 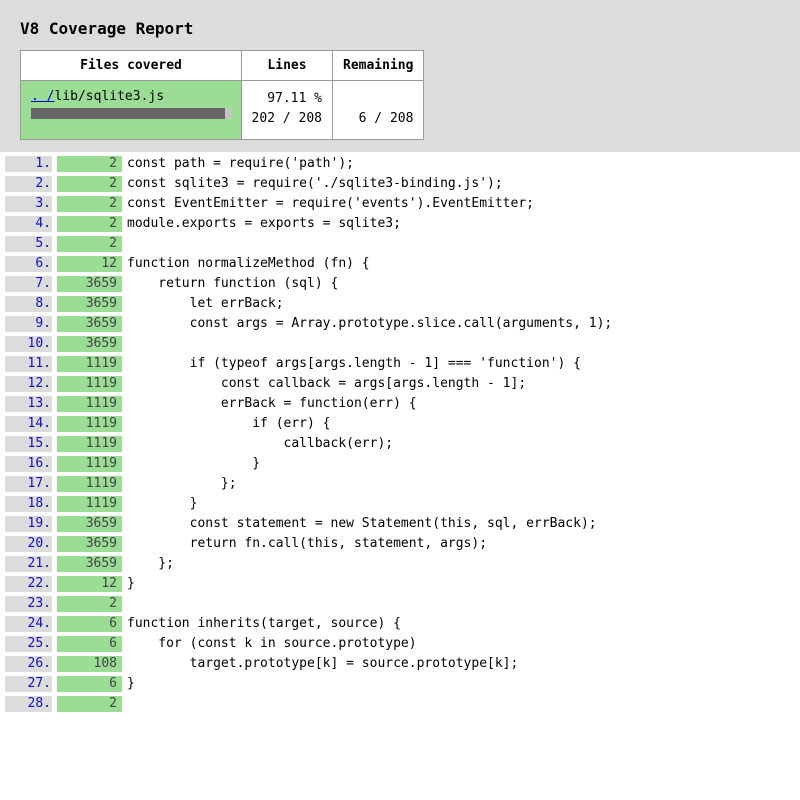 What do you see at coordinates (400, 424) in the screenshot?
I see `code-line: 14. 1119 if (err) {` at bounding box center [400, 424].